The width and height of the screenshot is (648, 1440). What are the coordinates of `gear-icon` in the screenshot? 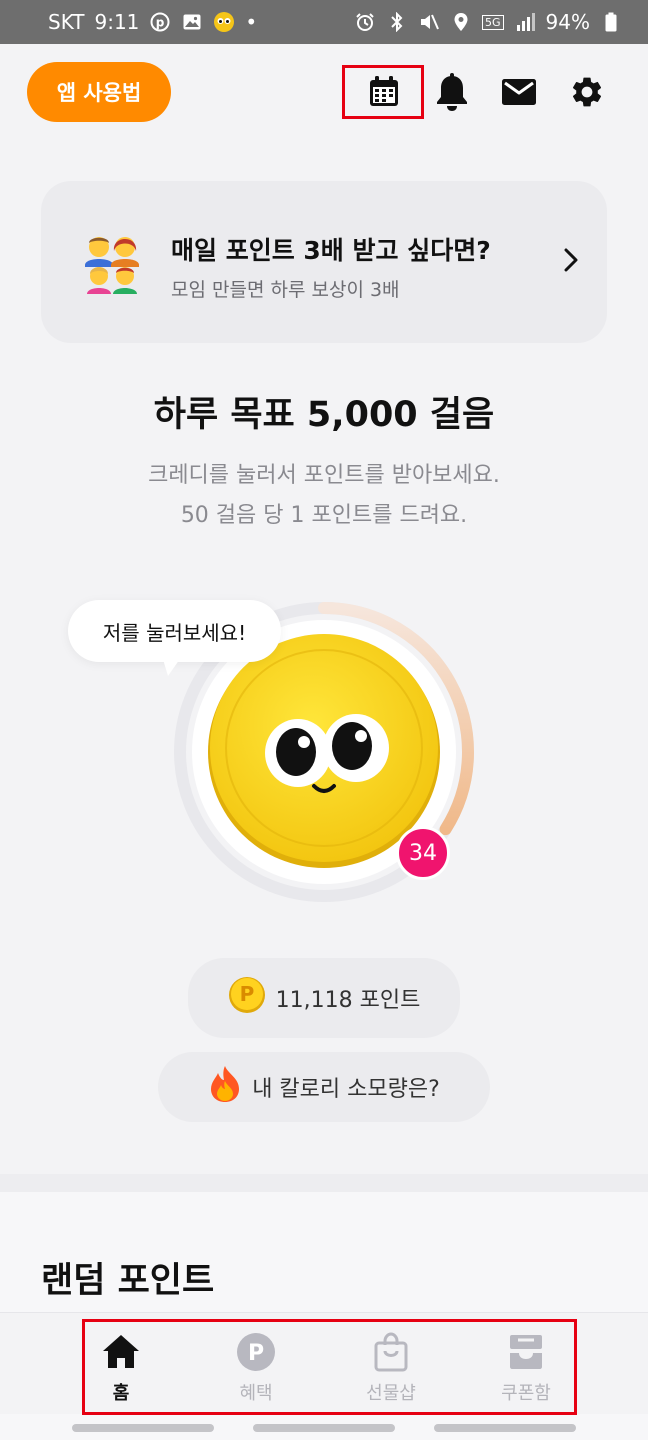 It's located at (587, 92).